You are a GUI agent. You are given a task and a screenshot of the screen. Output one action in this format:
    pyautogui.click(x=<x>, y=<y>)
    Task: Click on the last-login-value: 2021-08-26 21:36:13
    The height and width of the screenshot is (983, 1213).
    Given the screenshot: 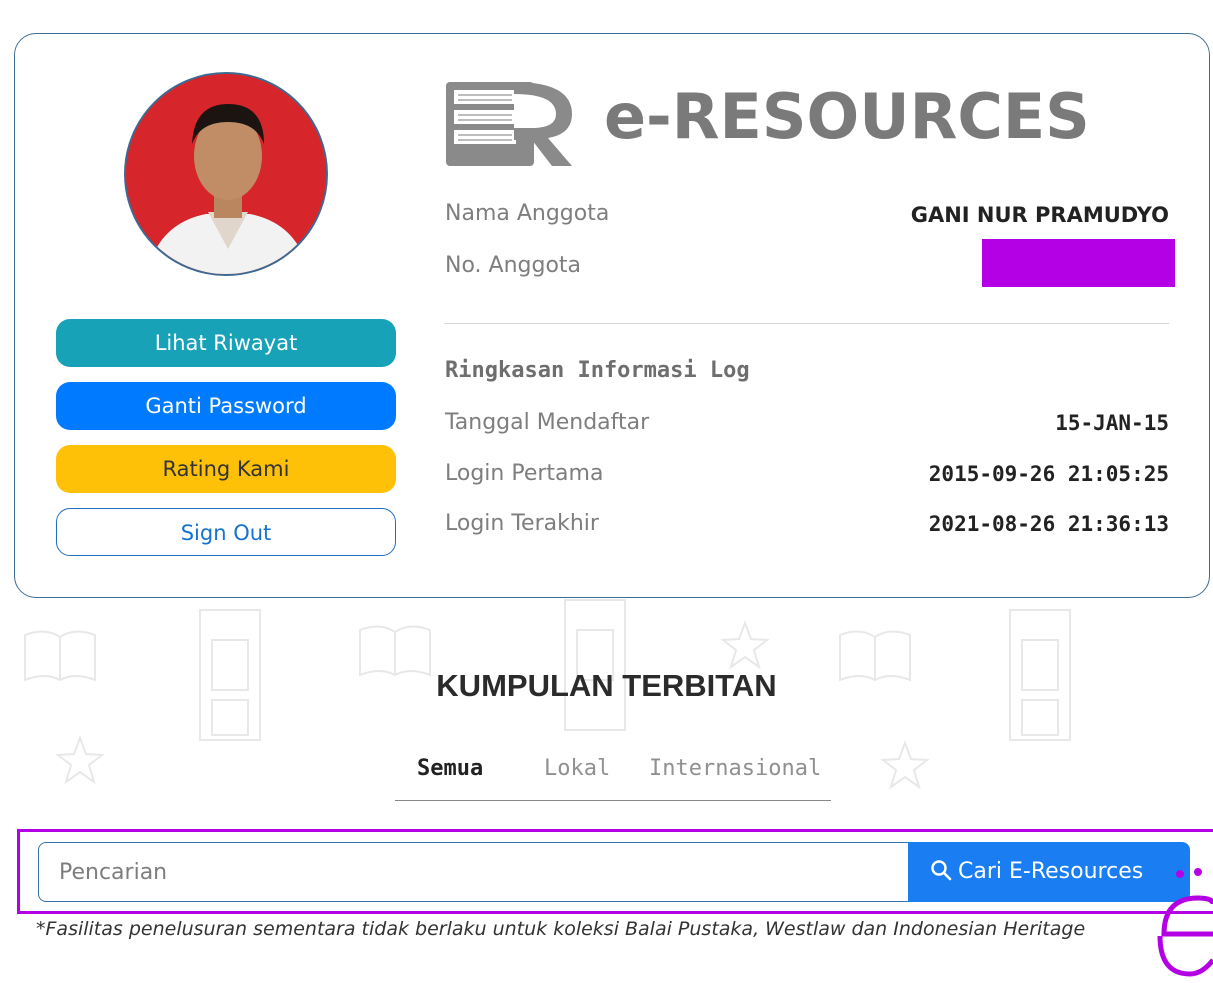 What is the action you would take?
    pyautogui.click(x=1048, y=524)
    